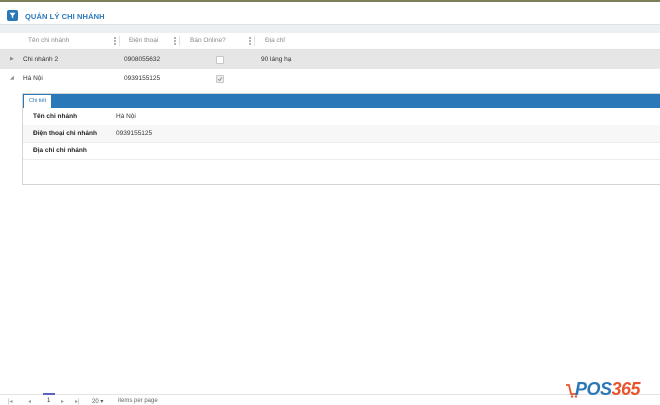 The width and height of the screenshot is (660, 405). What do you see at coordinates (55, 116) in the screenshot?
I see `detail-label: Tên chi nhánh` at bounding box center [55, 116].